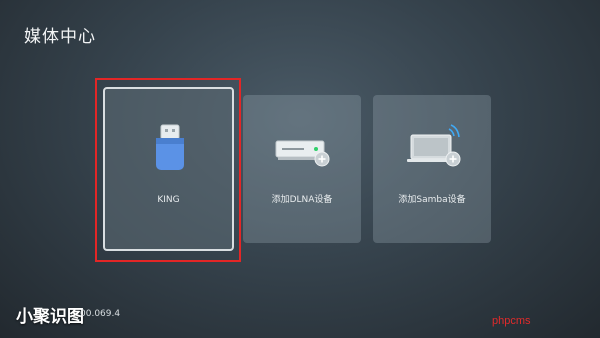 The height and width of the screenshot is (338, 600). Describe the element at coordinates (168, 200) in the screenshot. I see `usb-card-label: KING` at that location.